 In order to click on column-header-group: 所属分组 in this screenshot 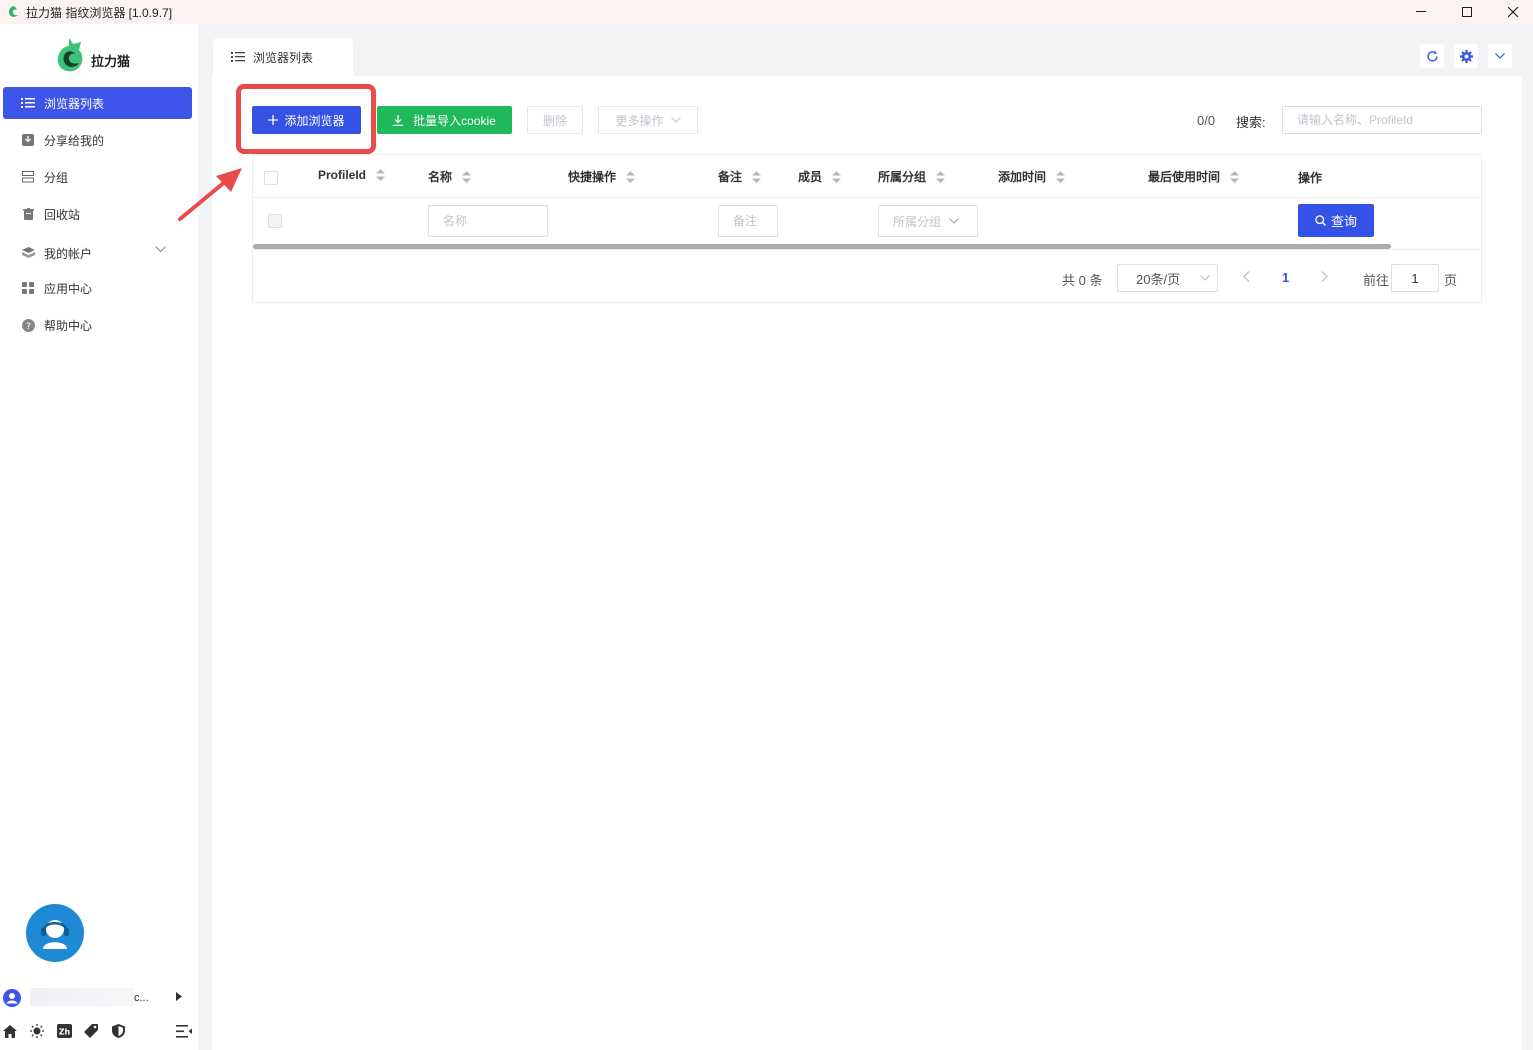, I will do `click(912, 176)`.